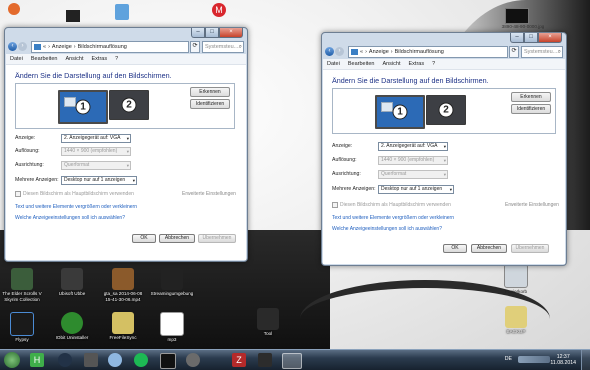 This screenshot has width=590, height=370. What do you see at coordinates (72, 279) in the screenshot?
I see `ubisoft-icon` at bounding box center [72, 279].